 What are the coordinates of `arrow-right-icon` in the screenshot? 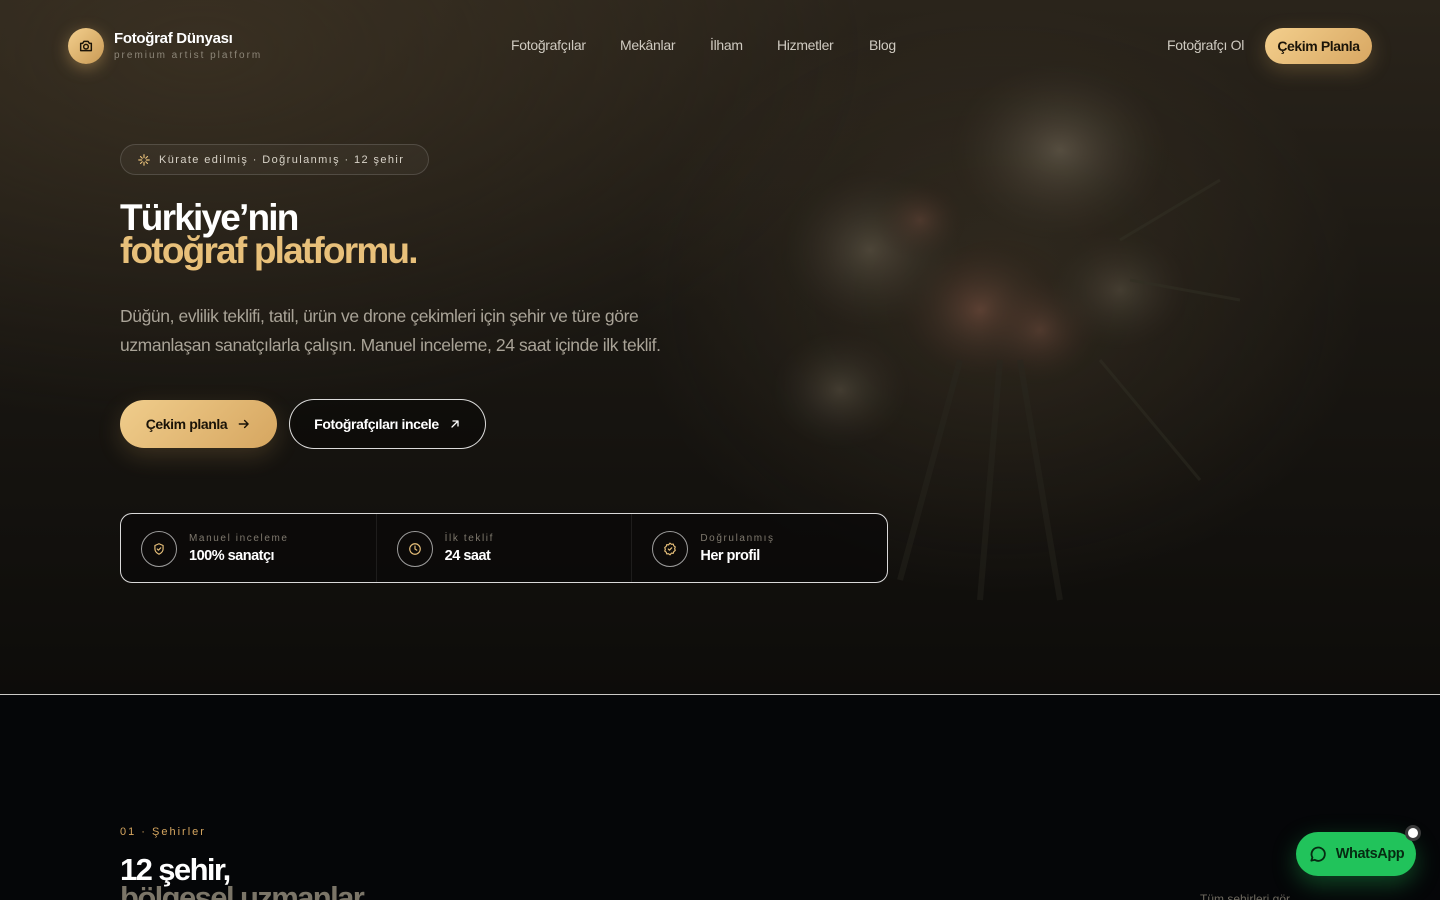 It's located at (244, 424).